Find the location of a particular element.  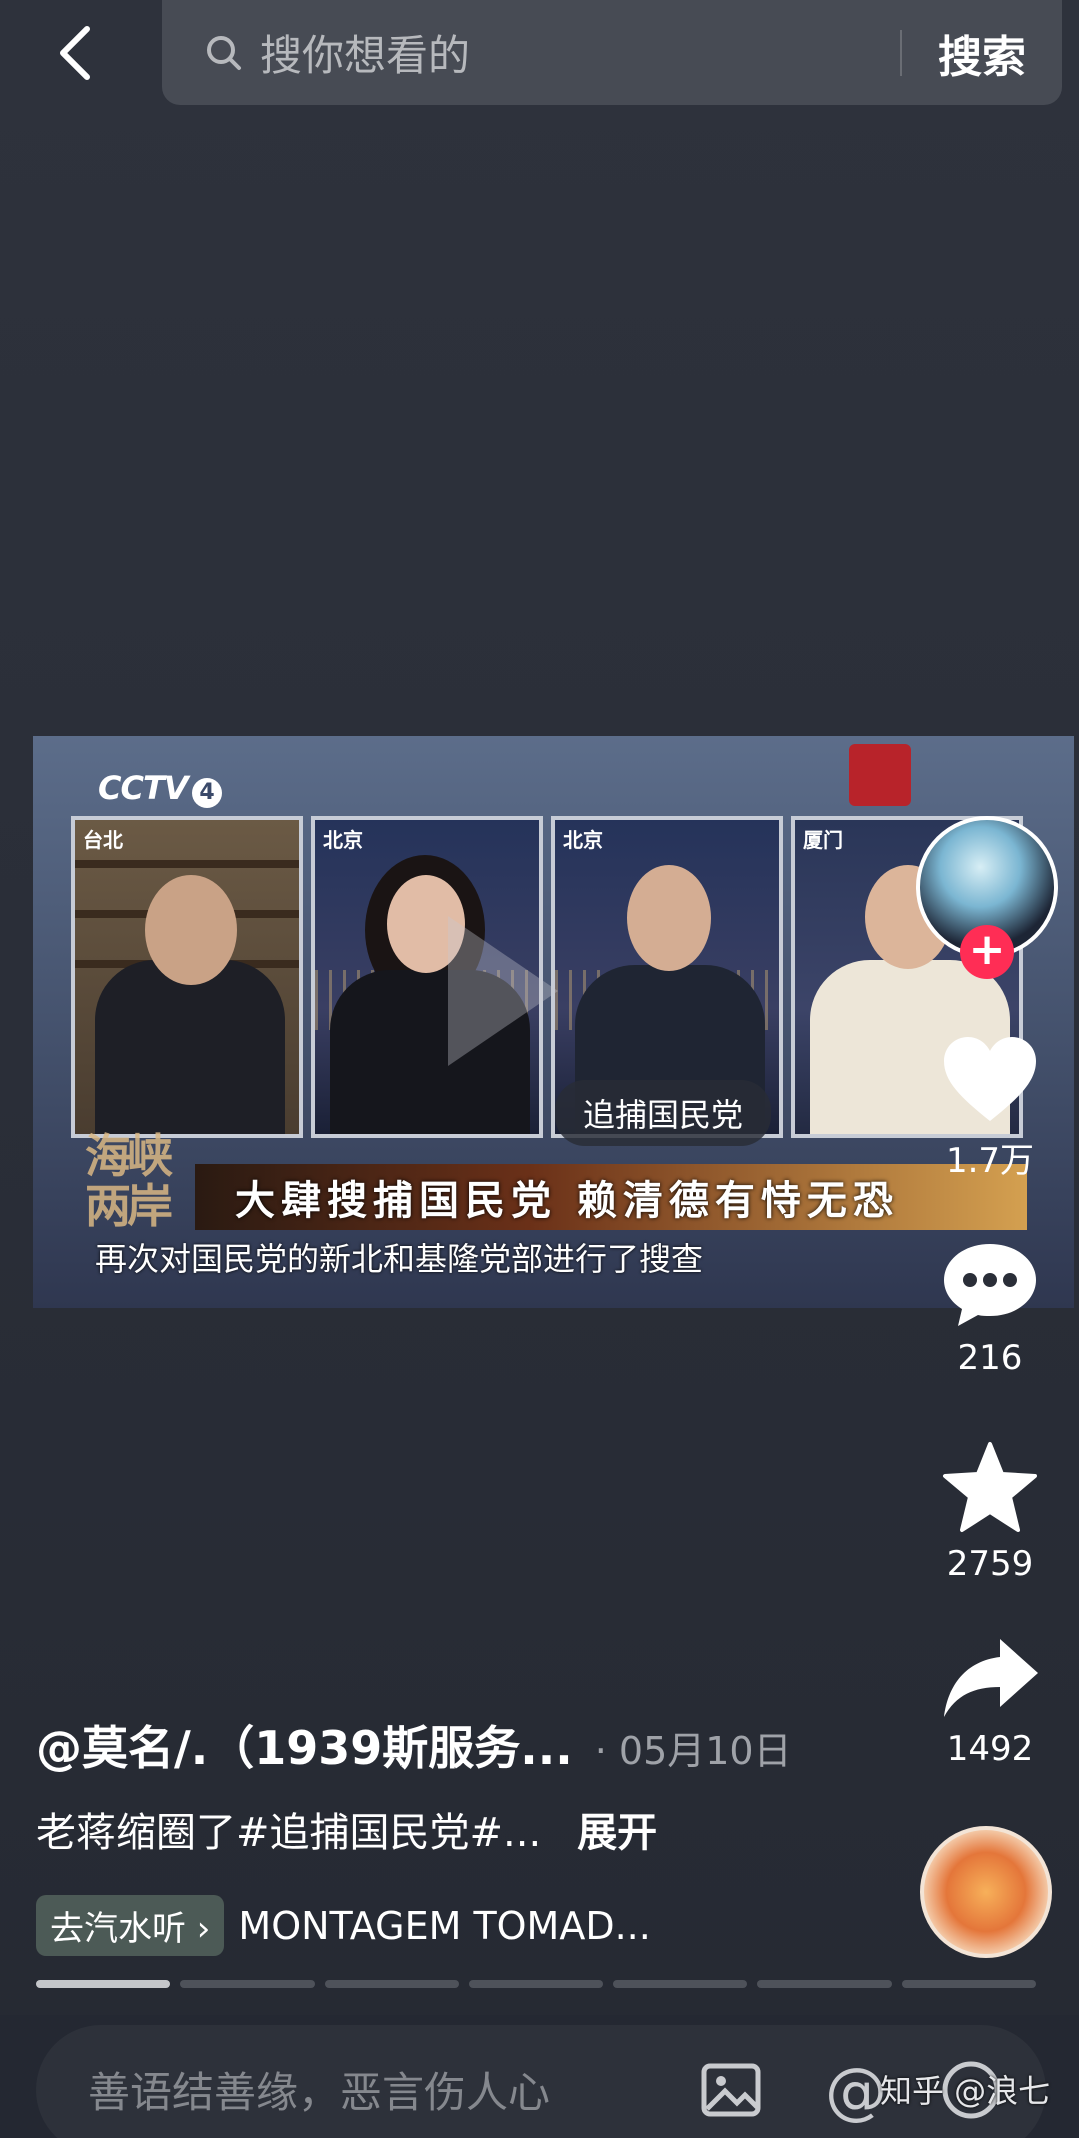

chevron-left-icon is located at coordinates (75, 53).